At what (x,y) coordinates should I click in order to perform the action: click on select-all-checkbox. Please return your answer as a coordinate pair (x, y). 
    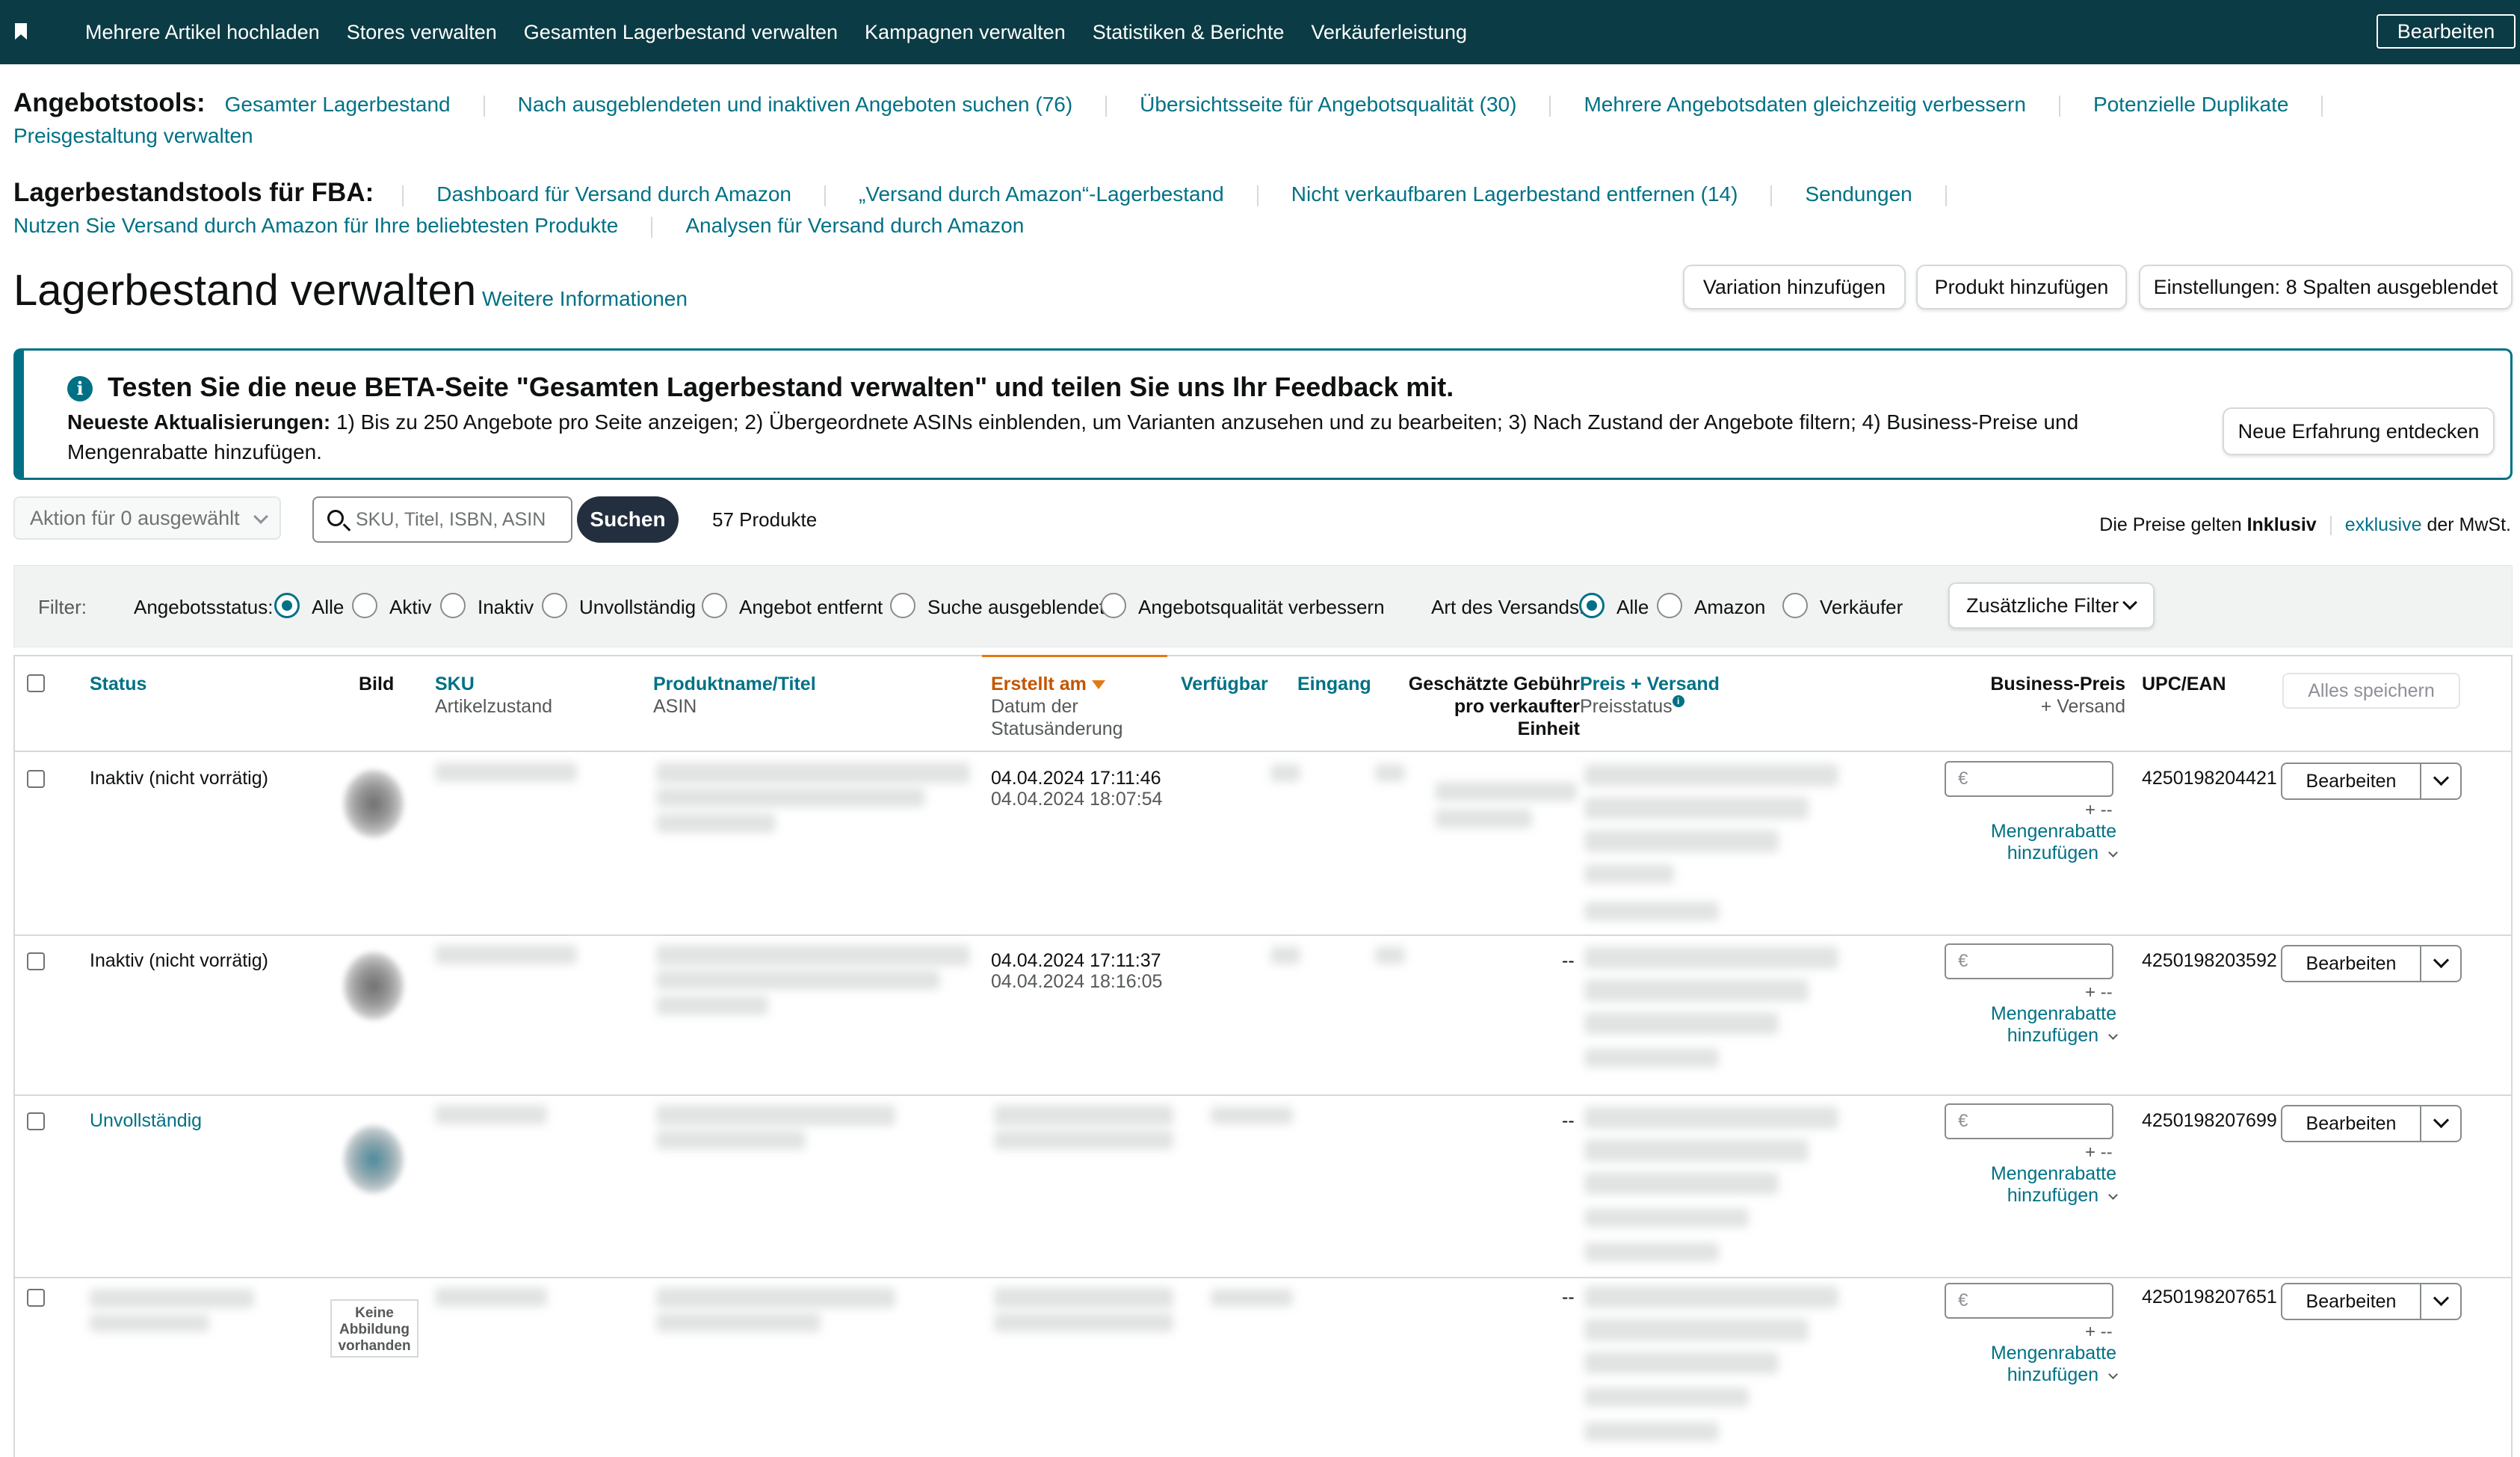
    Looking at the image, I should click on (36, 683).